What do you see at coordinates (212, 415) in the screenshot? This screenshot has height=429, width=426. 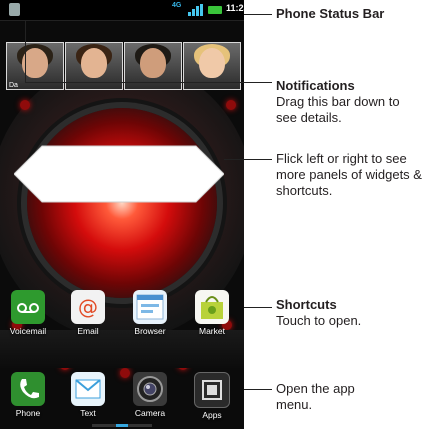 I see `dock-label: Apps` at bounding box center [212, 415].